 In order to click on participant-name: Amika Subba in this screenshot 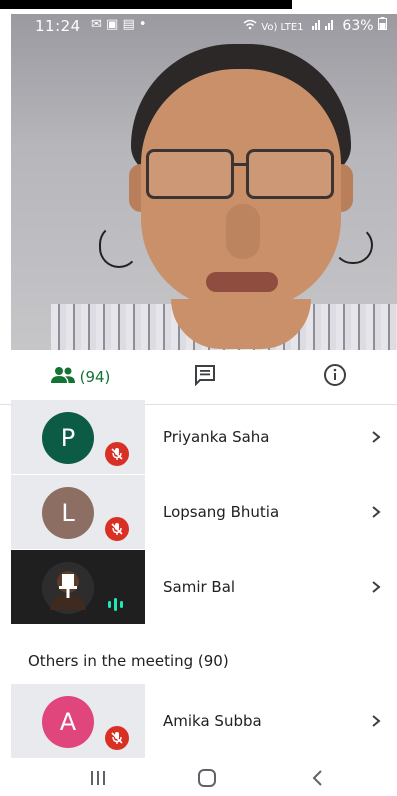, I will do `click(212, 721)`.